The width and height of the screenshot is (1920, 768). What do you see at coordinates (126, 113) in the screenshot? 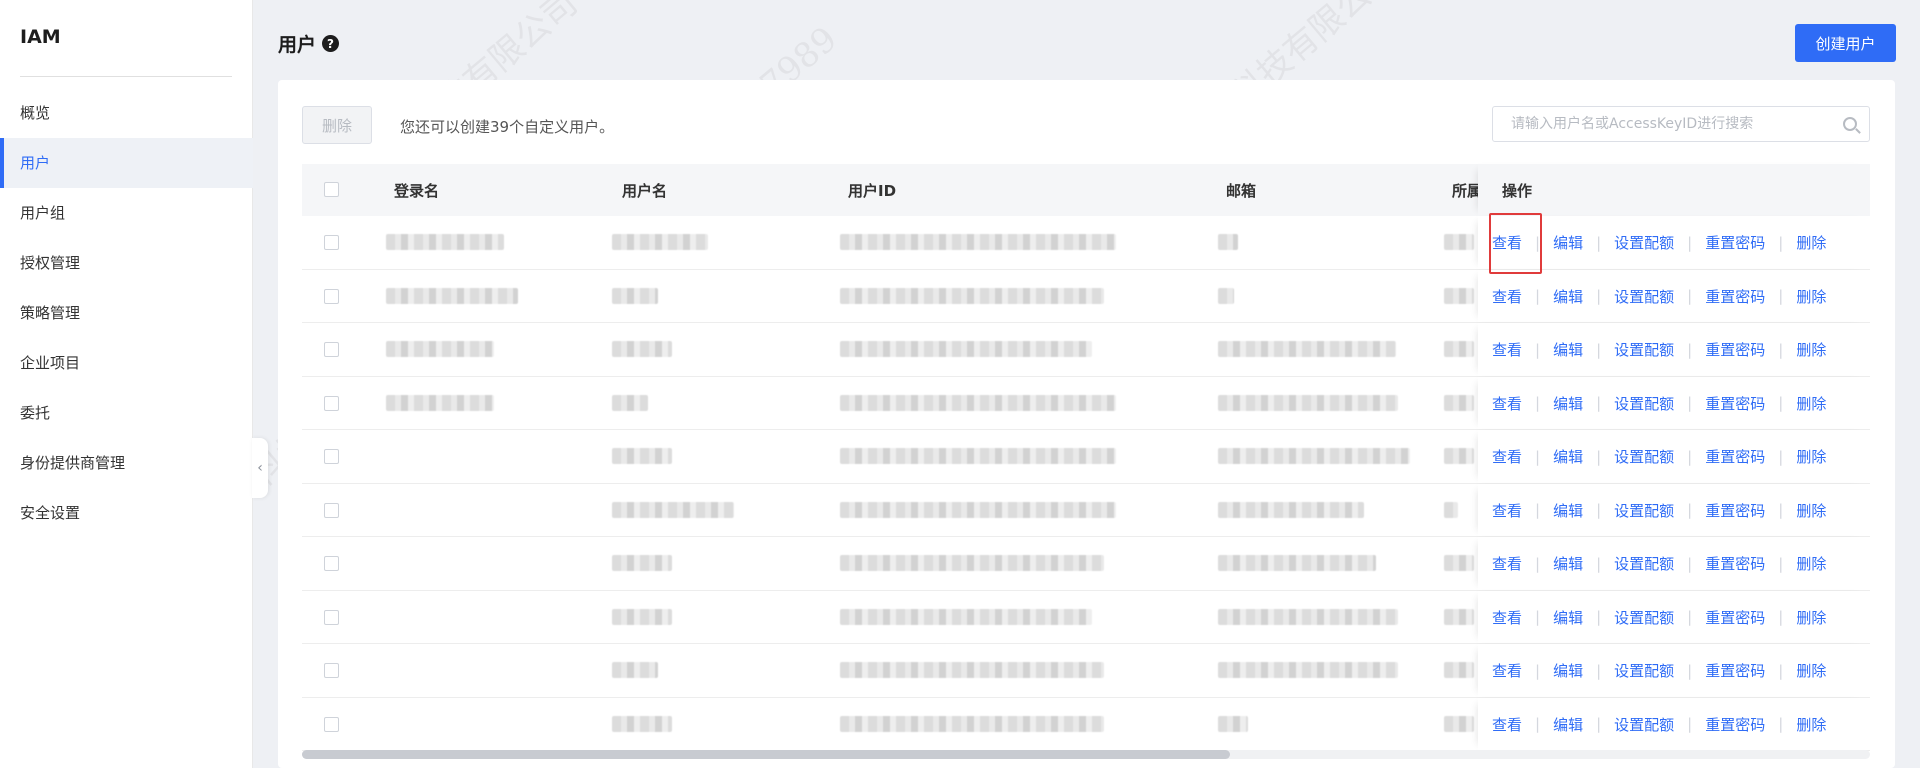
I see `sidebar-item-overview: 概览` at bounding box center [126, 113].